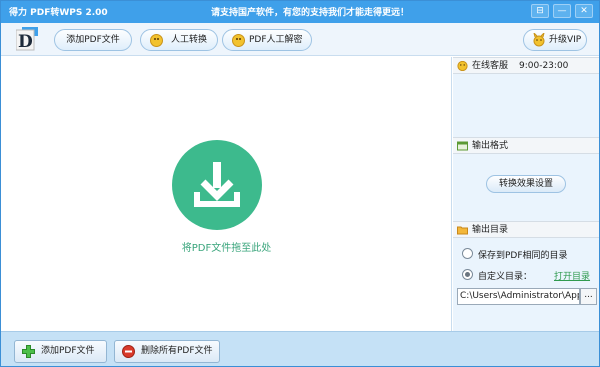  What do you see at coordinates (572, 275) in the screenshot?
I see `open-dir-link: 打开目录` at bounding box center [572, 275].